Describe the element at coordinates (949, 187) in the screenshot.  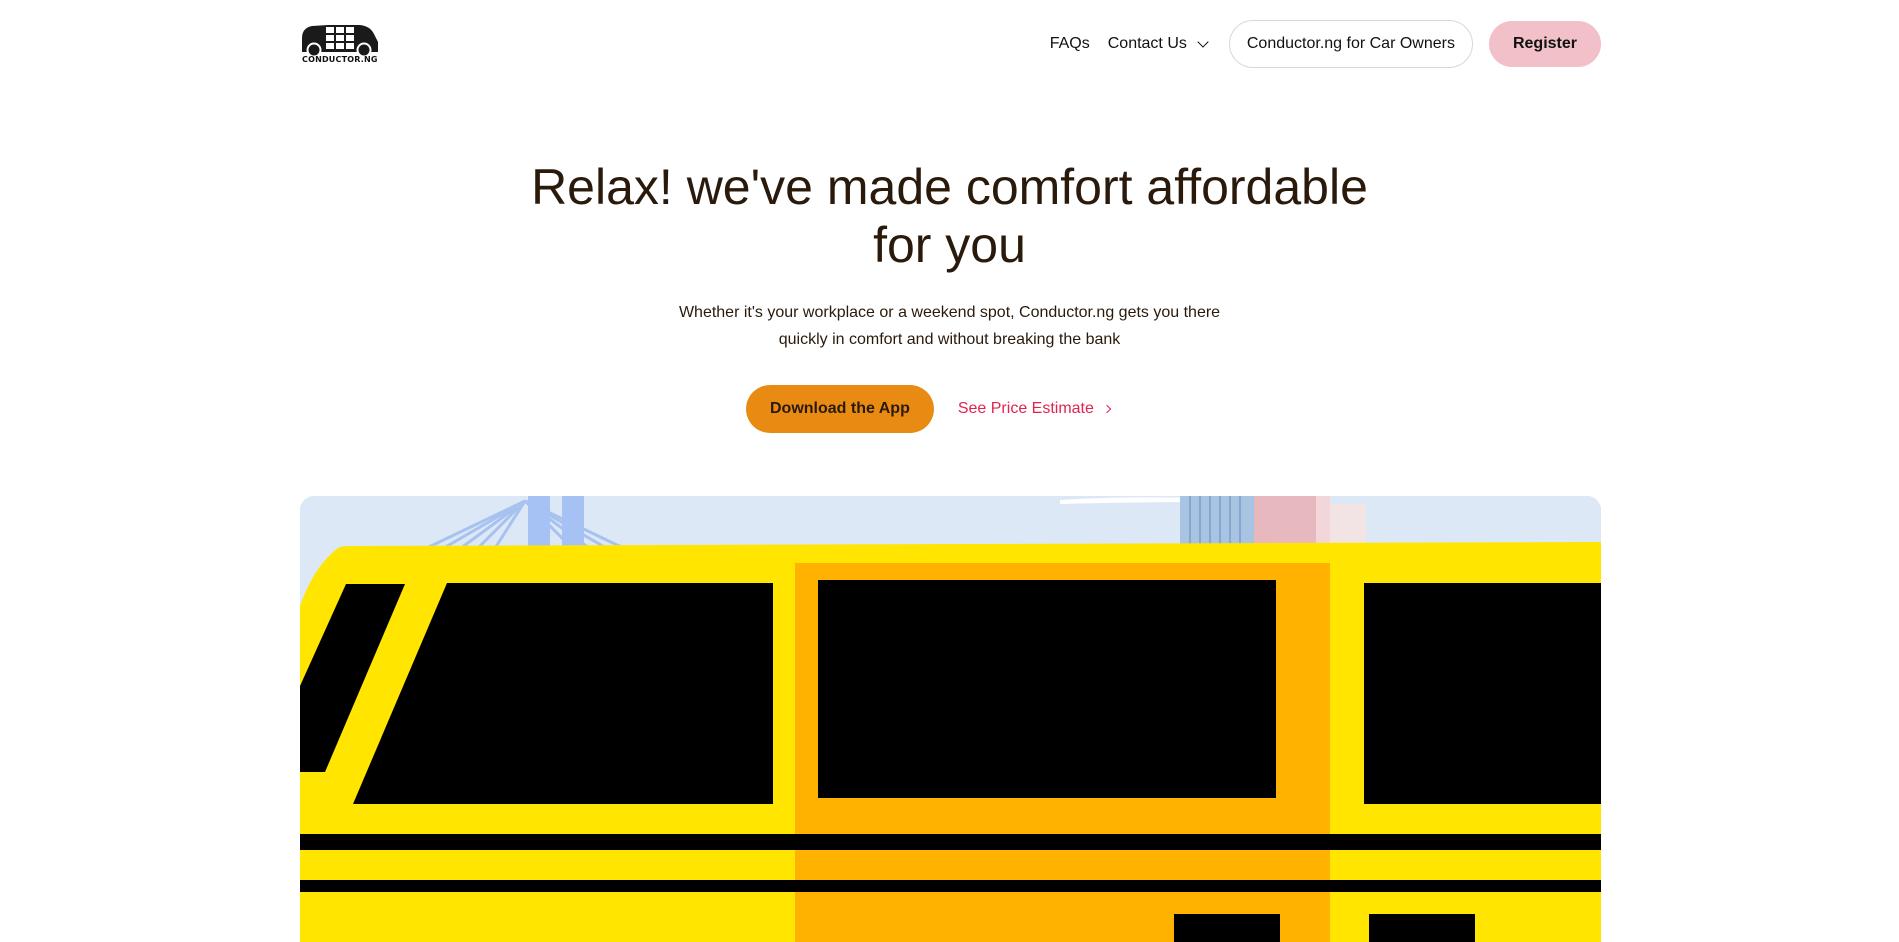
I see `hero-title-line1: Relax! we've made comfort affordable` at that location.